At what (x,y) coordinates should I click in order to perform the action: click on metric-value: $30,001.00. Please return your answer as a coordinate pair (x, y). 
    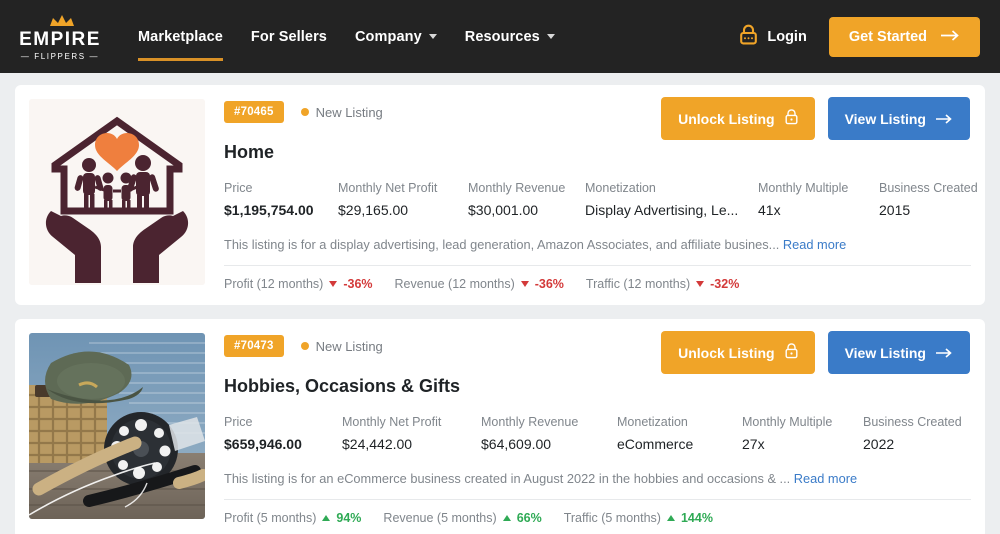
    Looking at the image, I should click on (503, 210).